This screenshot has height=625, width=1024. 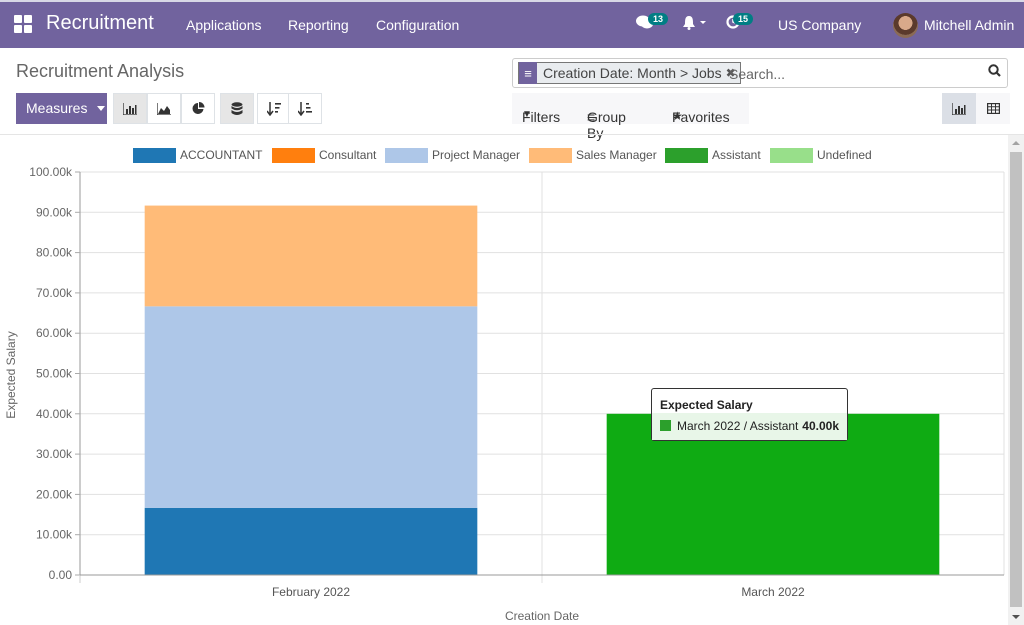 I want to click on pie-chart-icon, so click(x=198, y=108).